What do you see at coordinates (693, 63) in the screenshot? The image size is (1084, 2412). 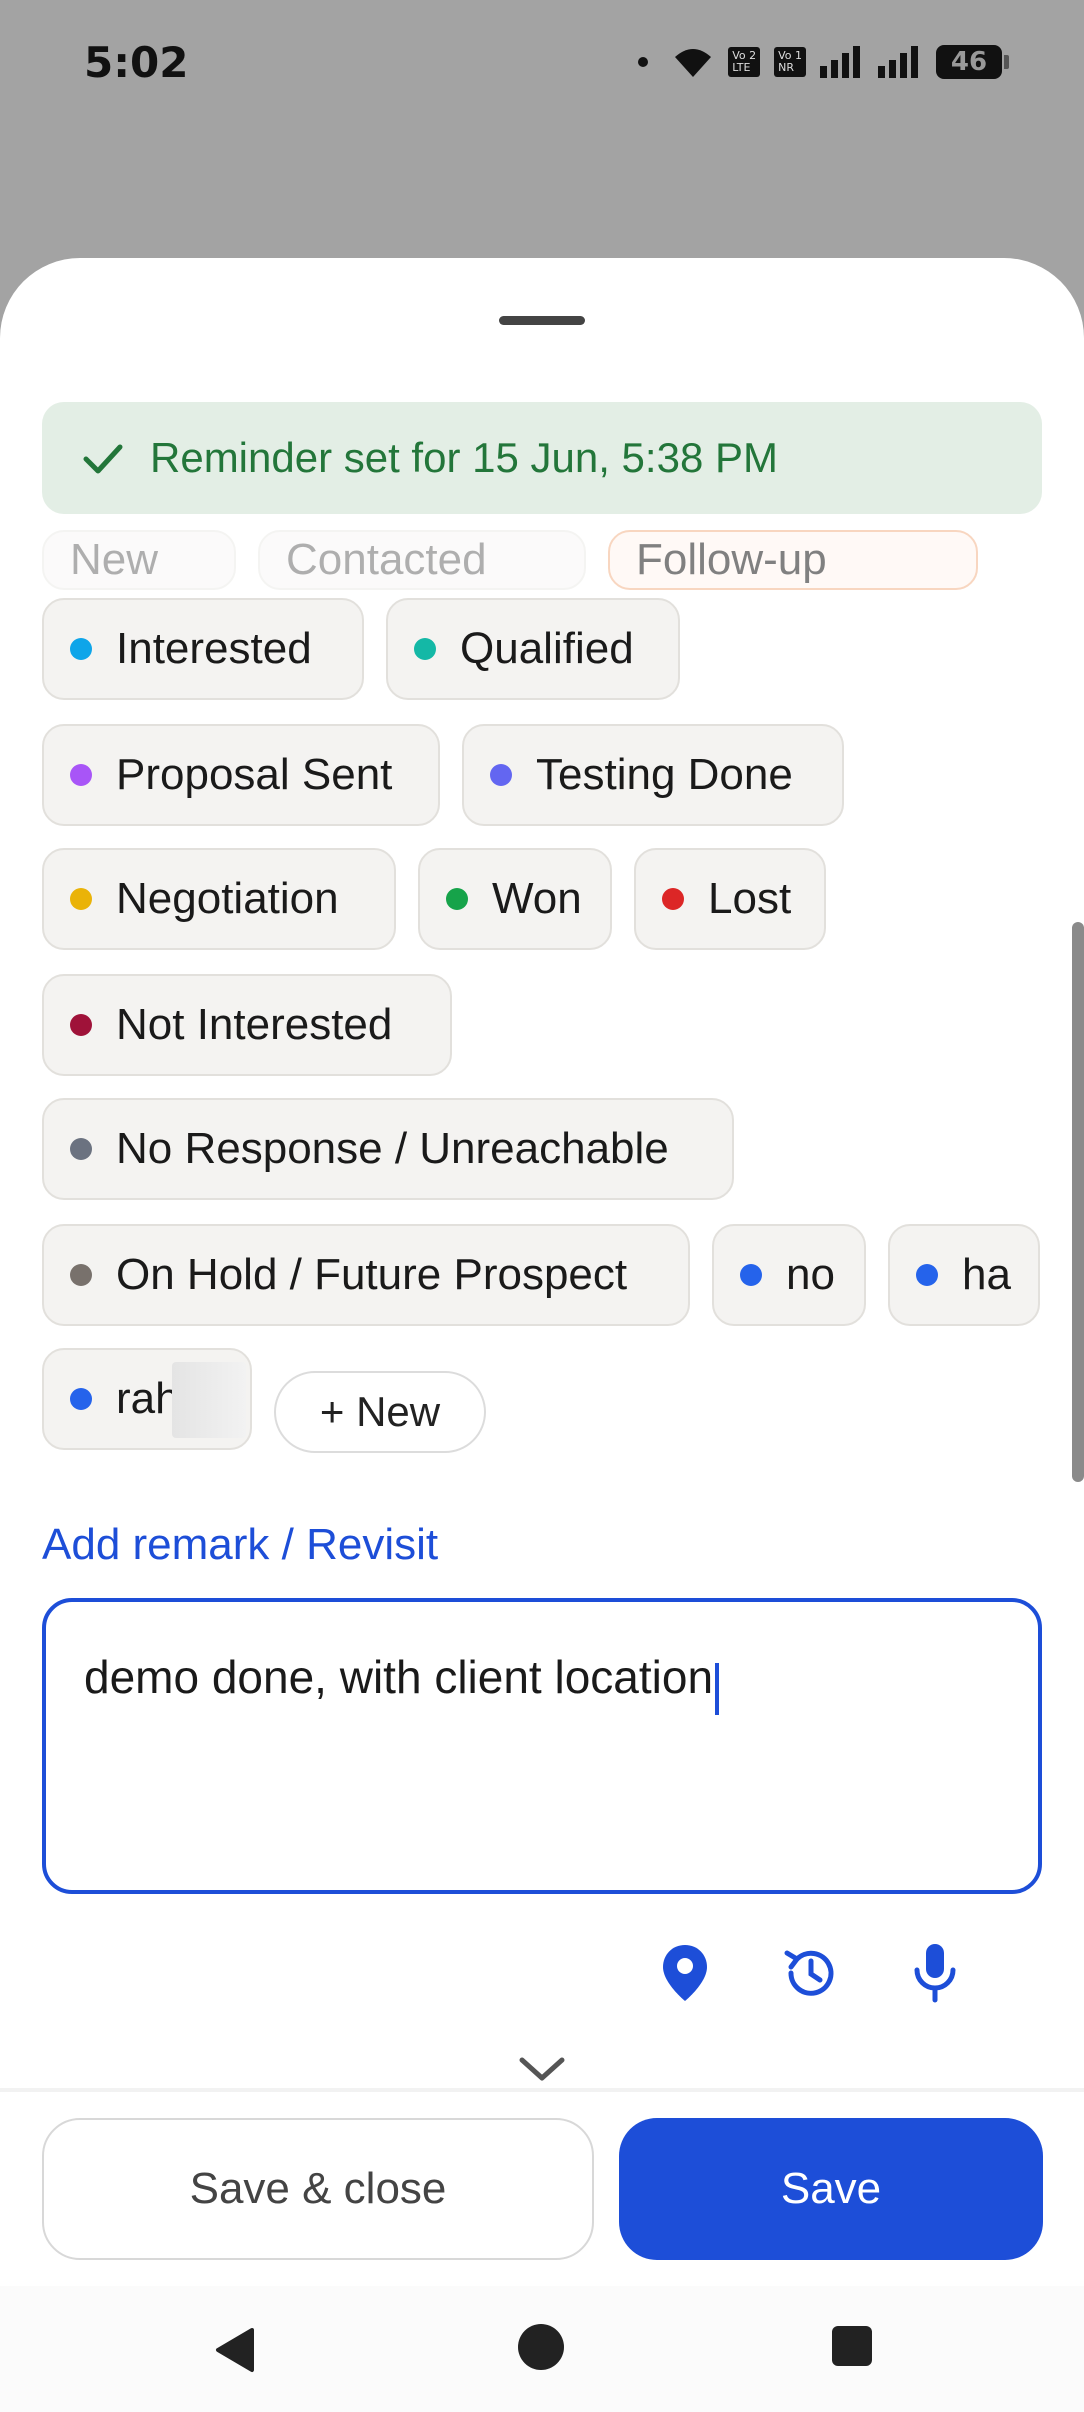 I see `wifi-icon` at bounding box center [693, 63].